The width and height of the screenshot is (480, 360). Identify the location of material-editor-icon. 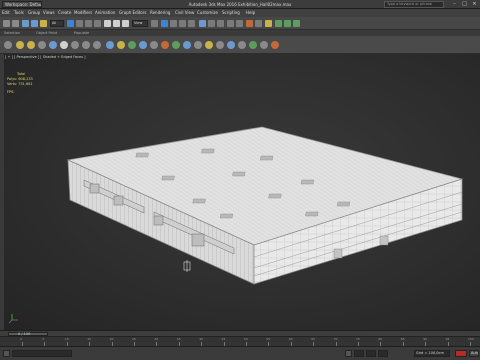
(268, 23).